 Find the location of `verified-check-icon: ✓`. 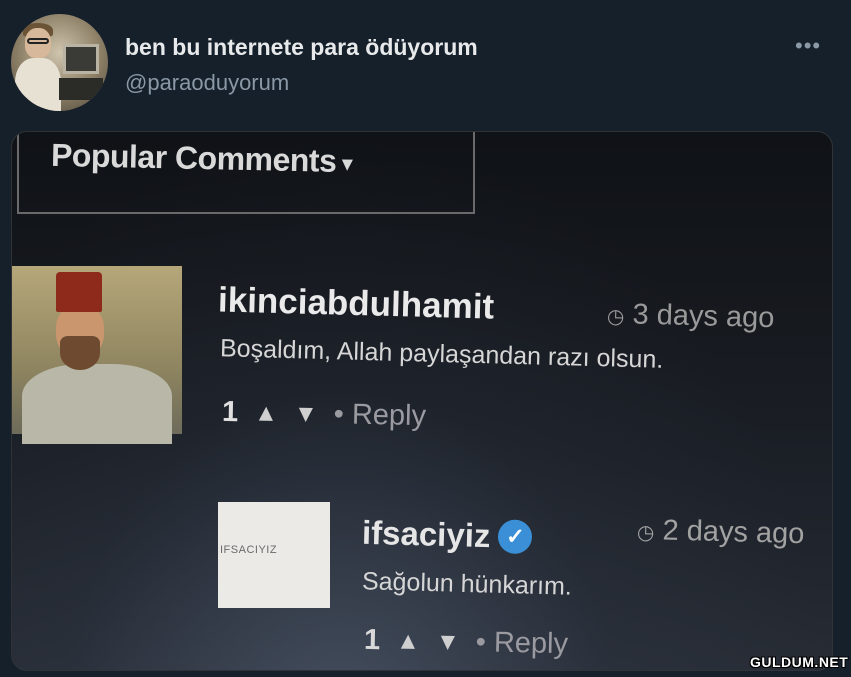

verified-check-icon: ✓ is located at coordinates (515, 537).